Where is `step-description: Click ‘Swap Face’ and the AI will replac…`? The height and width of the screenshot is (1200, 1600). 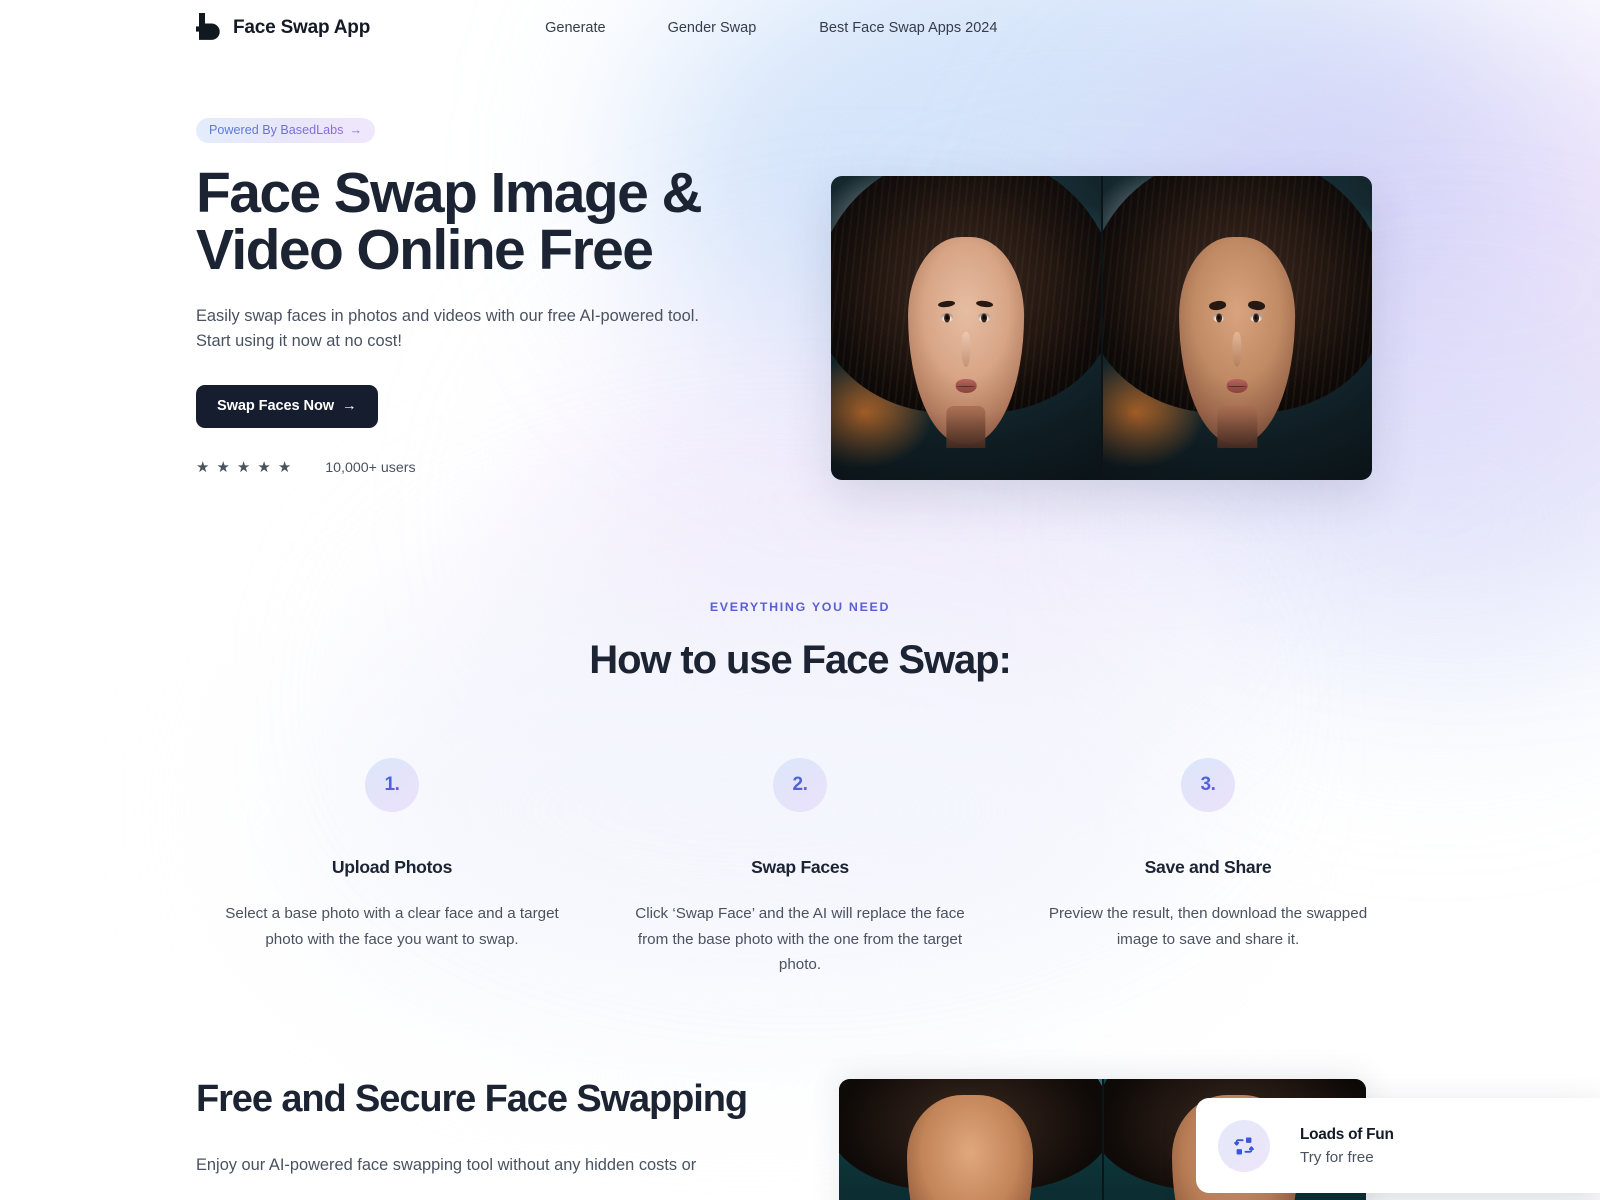 step-description: Click ‘Swap Face’ and the AI will replac… is located at coordinates (800, 939).